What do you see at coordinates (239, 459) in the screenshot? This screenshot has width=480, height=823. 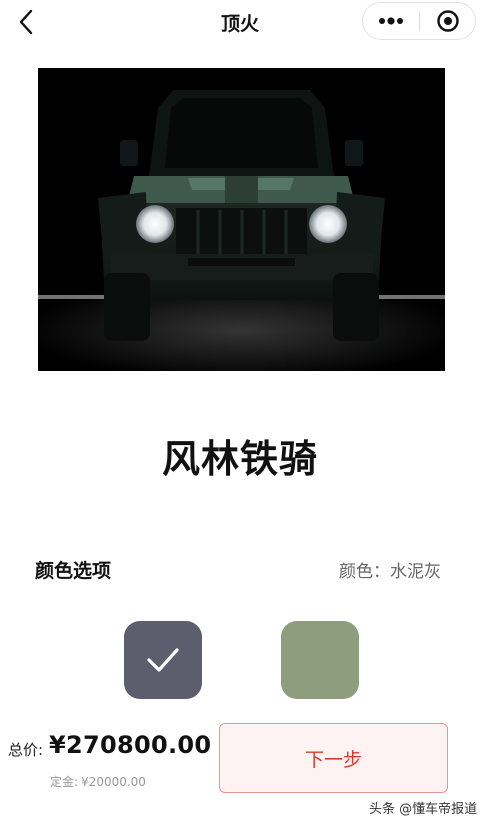 I see `car-name: 风林铁骑` at bounding box center [239, 459].